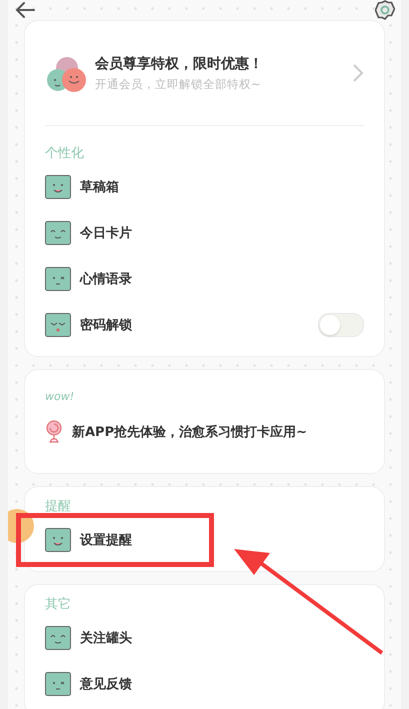  What do you see at coordinates (106, 540) in the screenshot?
I see `menu-item: 设置提醒` at bounding box center [106, 540].